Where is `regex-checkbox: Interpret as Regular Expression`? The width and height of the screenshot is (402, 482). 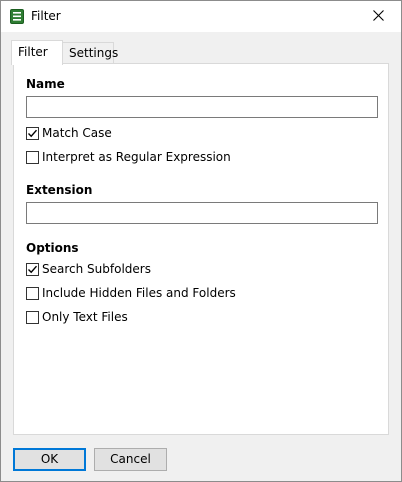 regex-checkbox: Interpret as Regular Expression is located at coordinates (128, 157).